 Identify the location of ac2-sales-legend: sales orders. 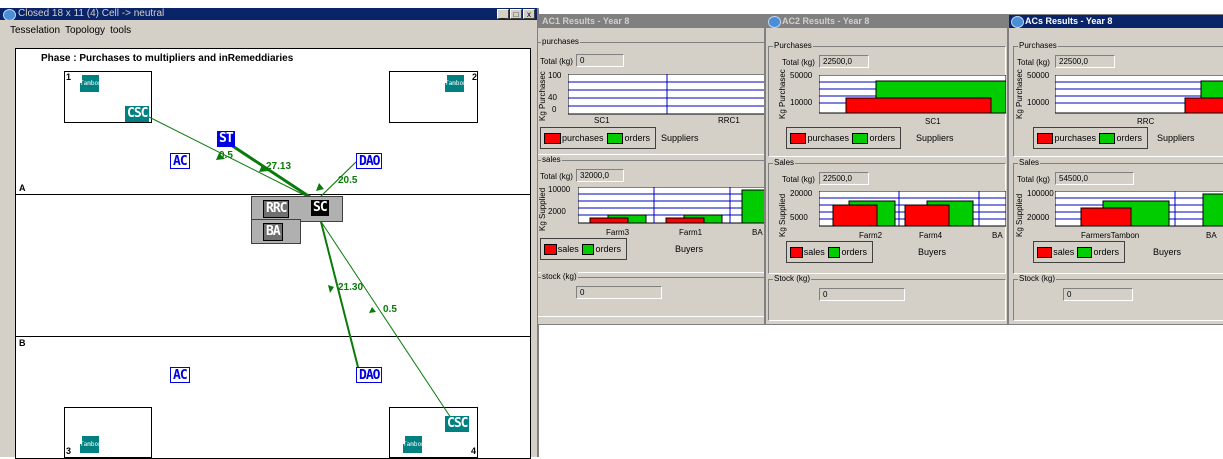
(829, 252).